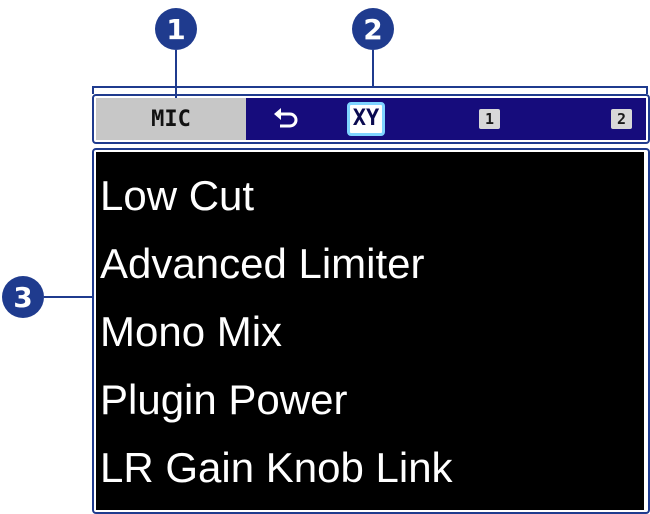  What do you see at coordinates (373, 68) in the screenshot?
I see `callout-2-leader` at bounding box center [373, 68].